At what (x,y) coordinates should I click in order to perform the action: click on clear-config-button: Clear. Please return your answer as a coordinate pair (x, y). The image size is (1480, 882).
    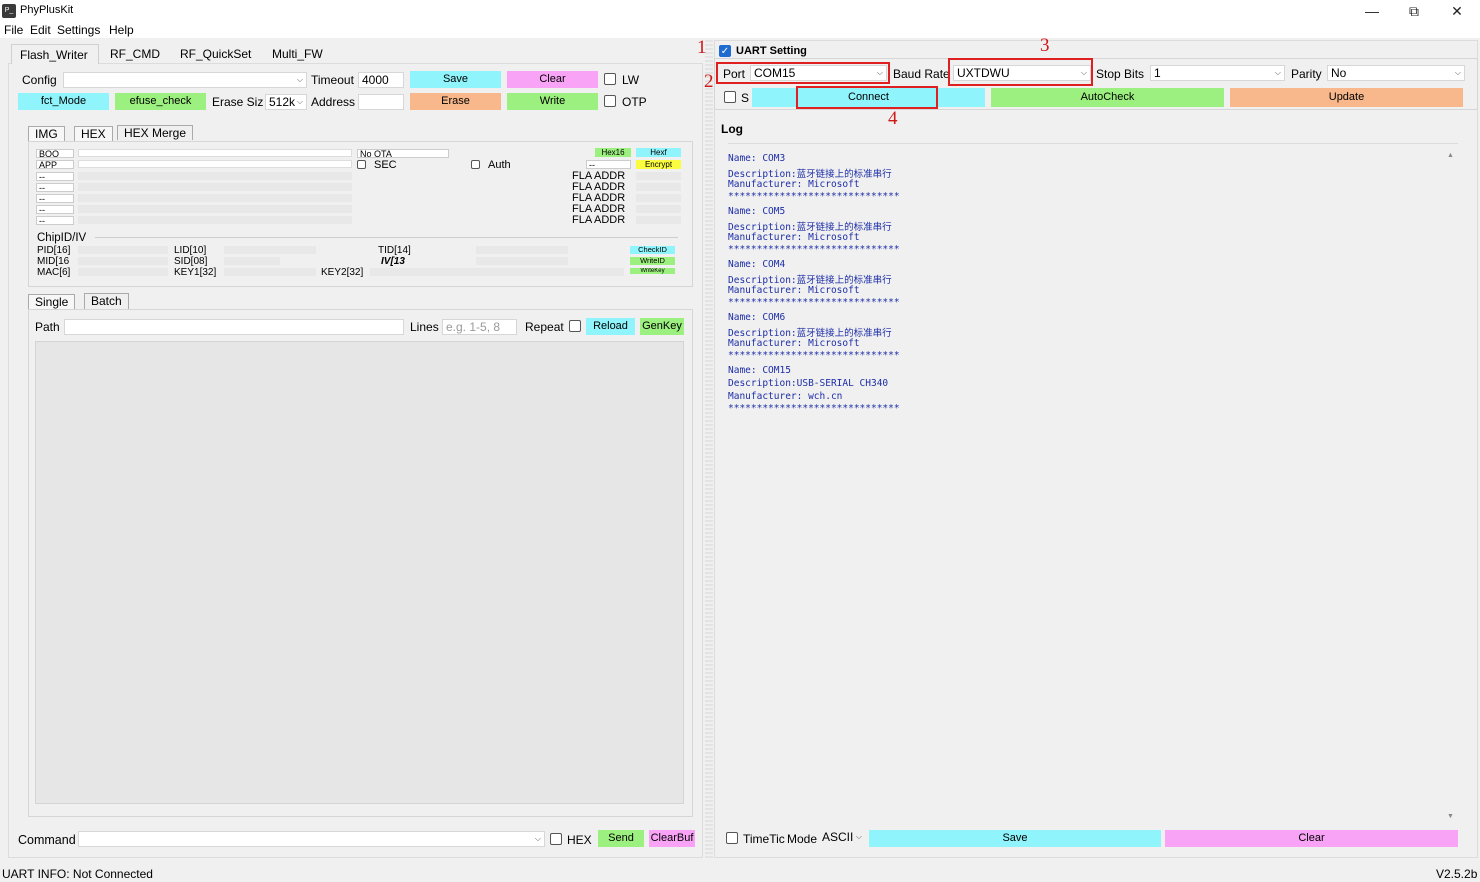
    Looking at the image, I should click on (552, 79).